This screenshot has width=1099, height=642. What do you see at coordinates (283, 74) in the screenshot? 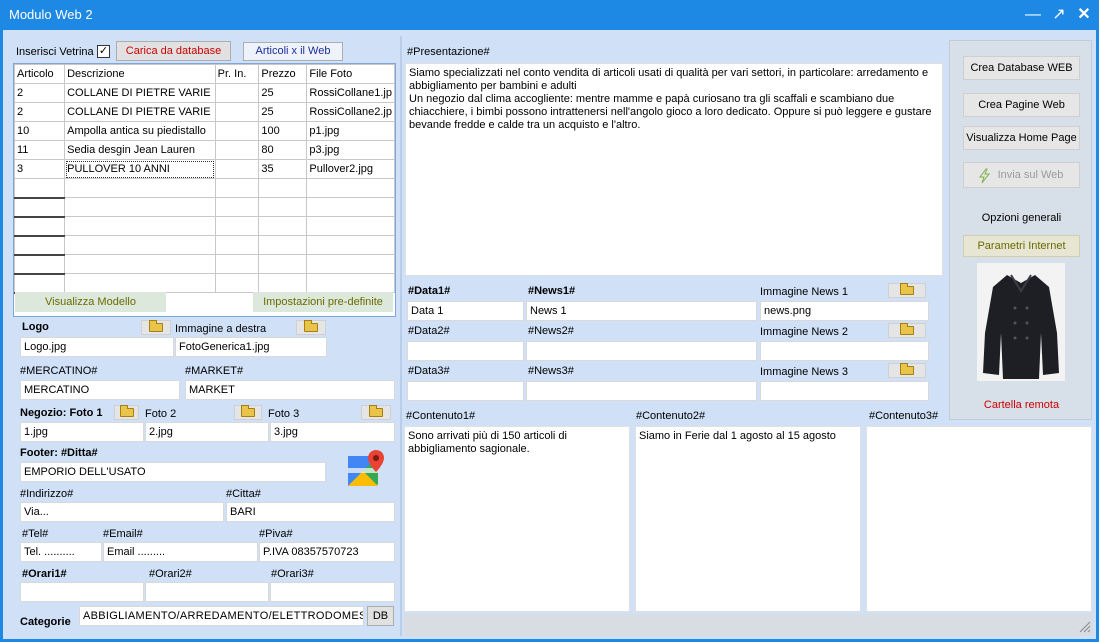
I see `grid-header-3: Prezzo` at bounding box center [283, 74].